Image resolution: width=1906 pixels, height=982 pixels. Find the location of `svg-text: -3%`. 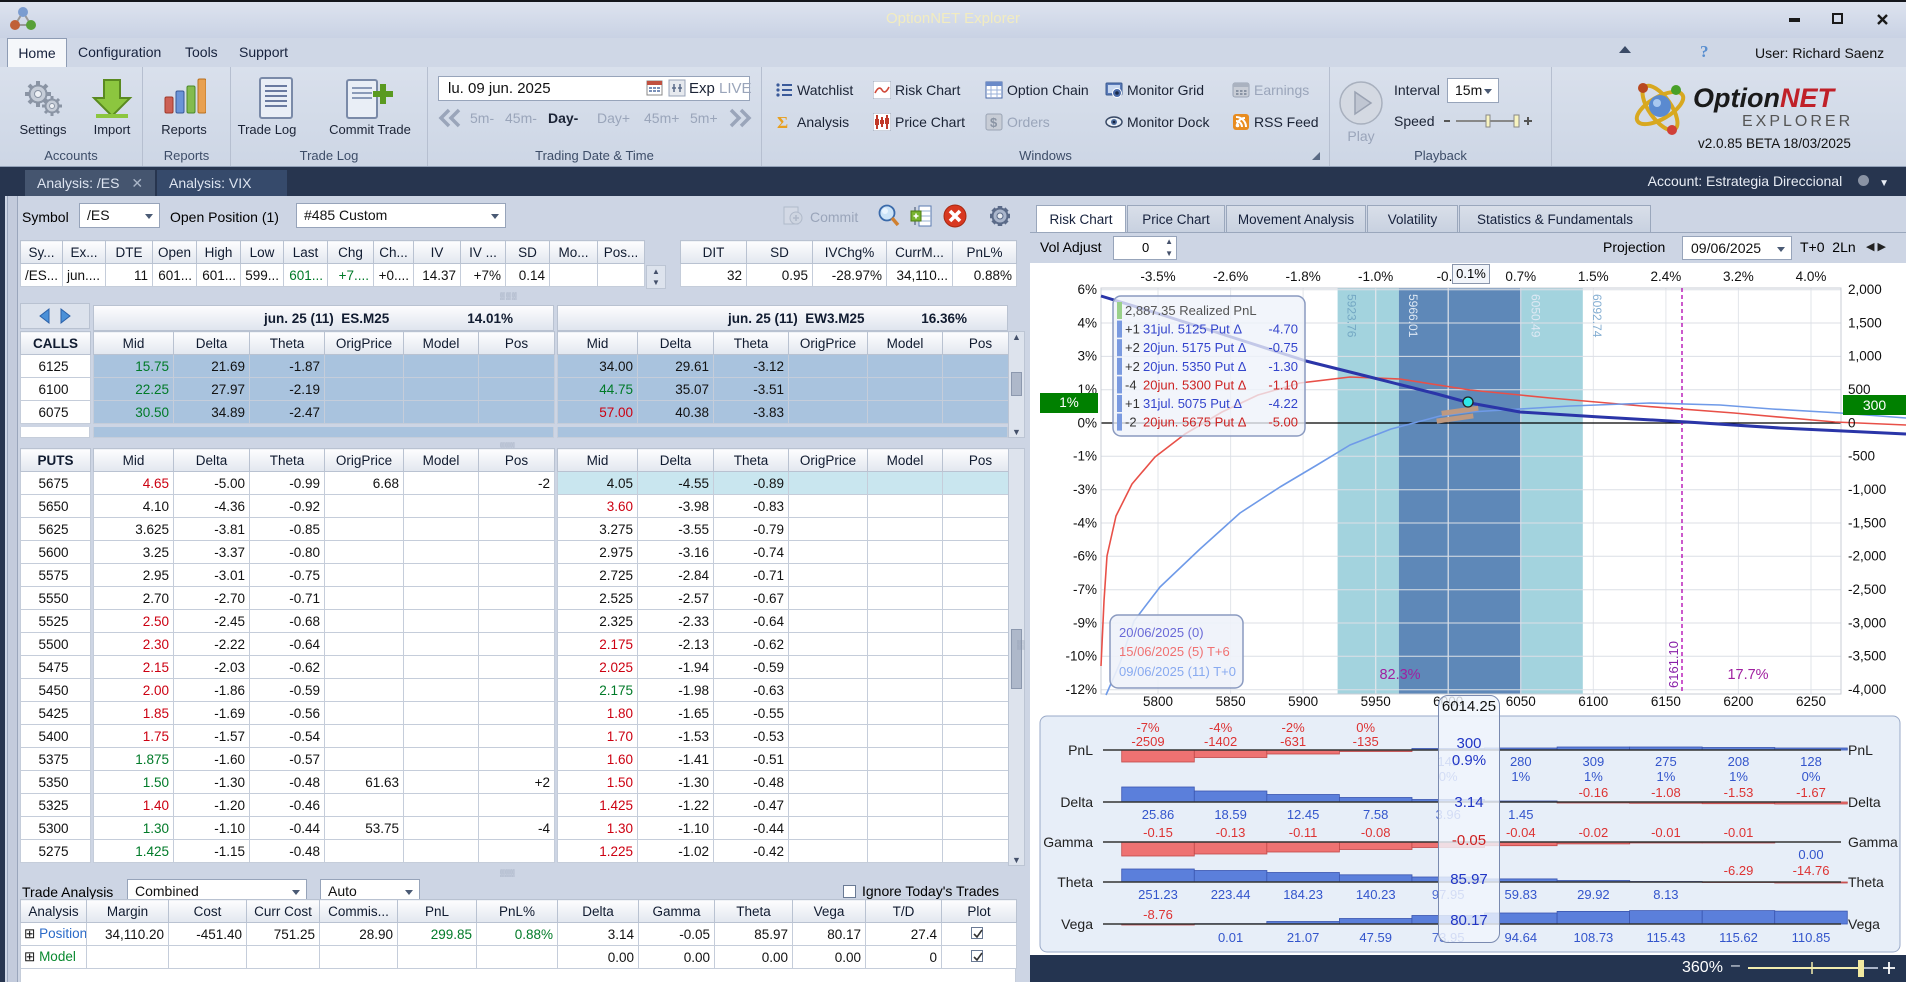

svg-text: -3% is located at coordinates (1085, 489).